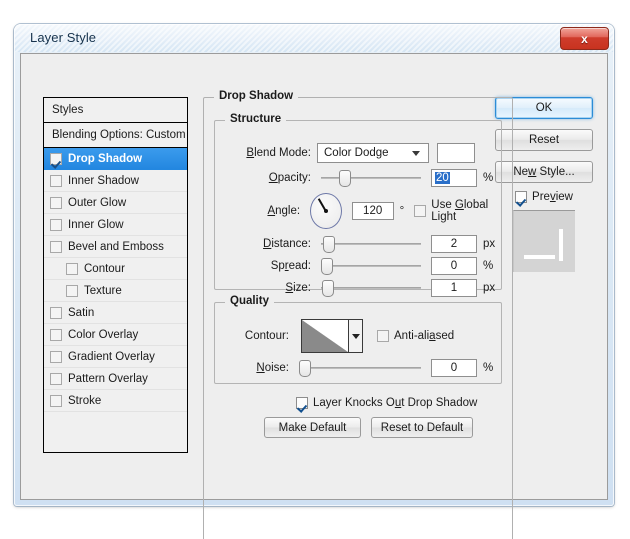 The height and width of the screenshot is (539, 630). I want to click on opacity-slider-track, so click(371, 178).